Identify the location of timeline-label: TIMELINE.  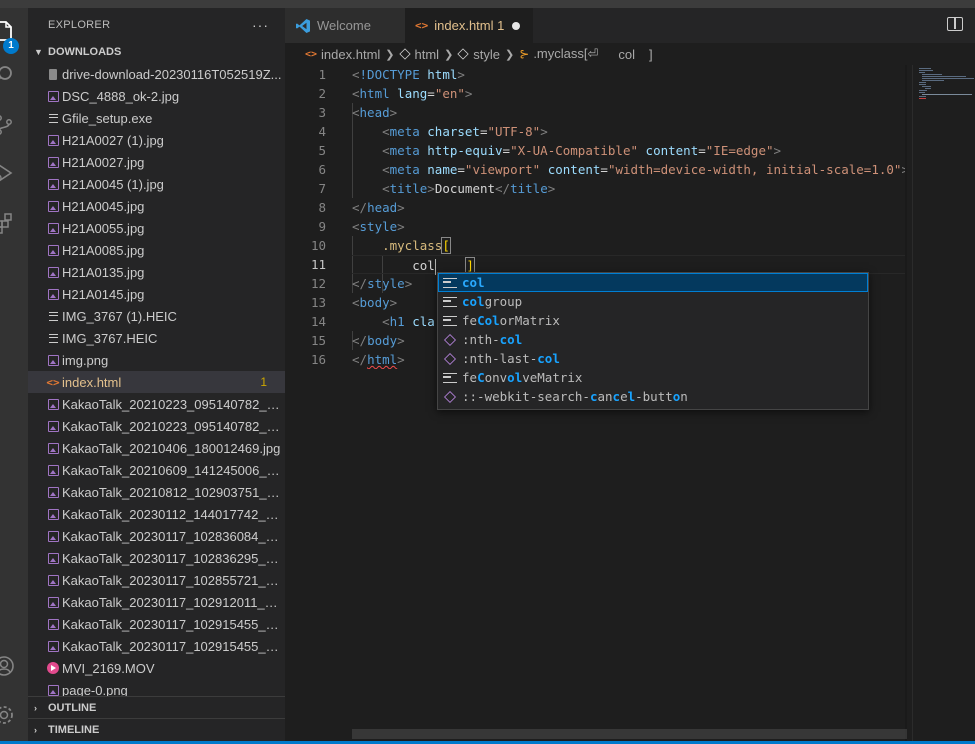
(74, 729).